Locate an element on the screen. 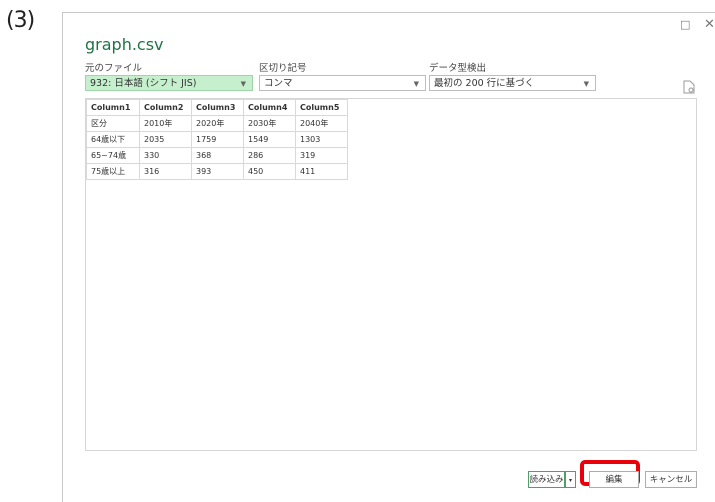 This screenshot has height=502, width=715. delimiter-value: コンマ is located at coordinates (278, 83).